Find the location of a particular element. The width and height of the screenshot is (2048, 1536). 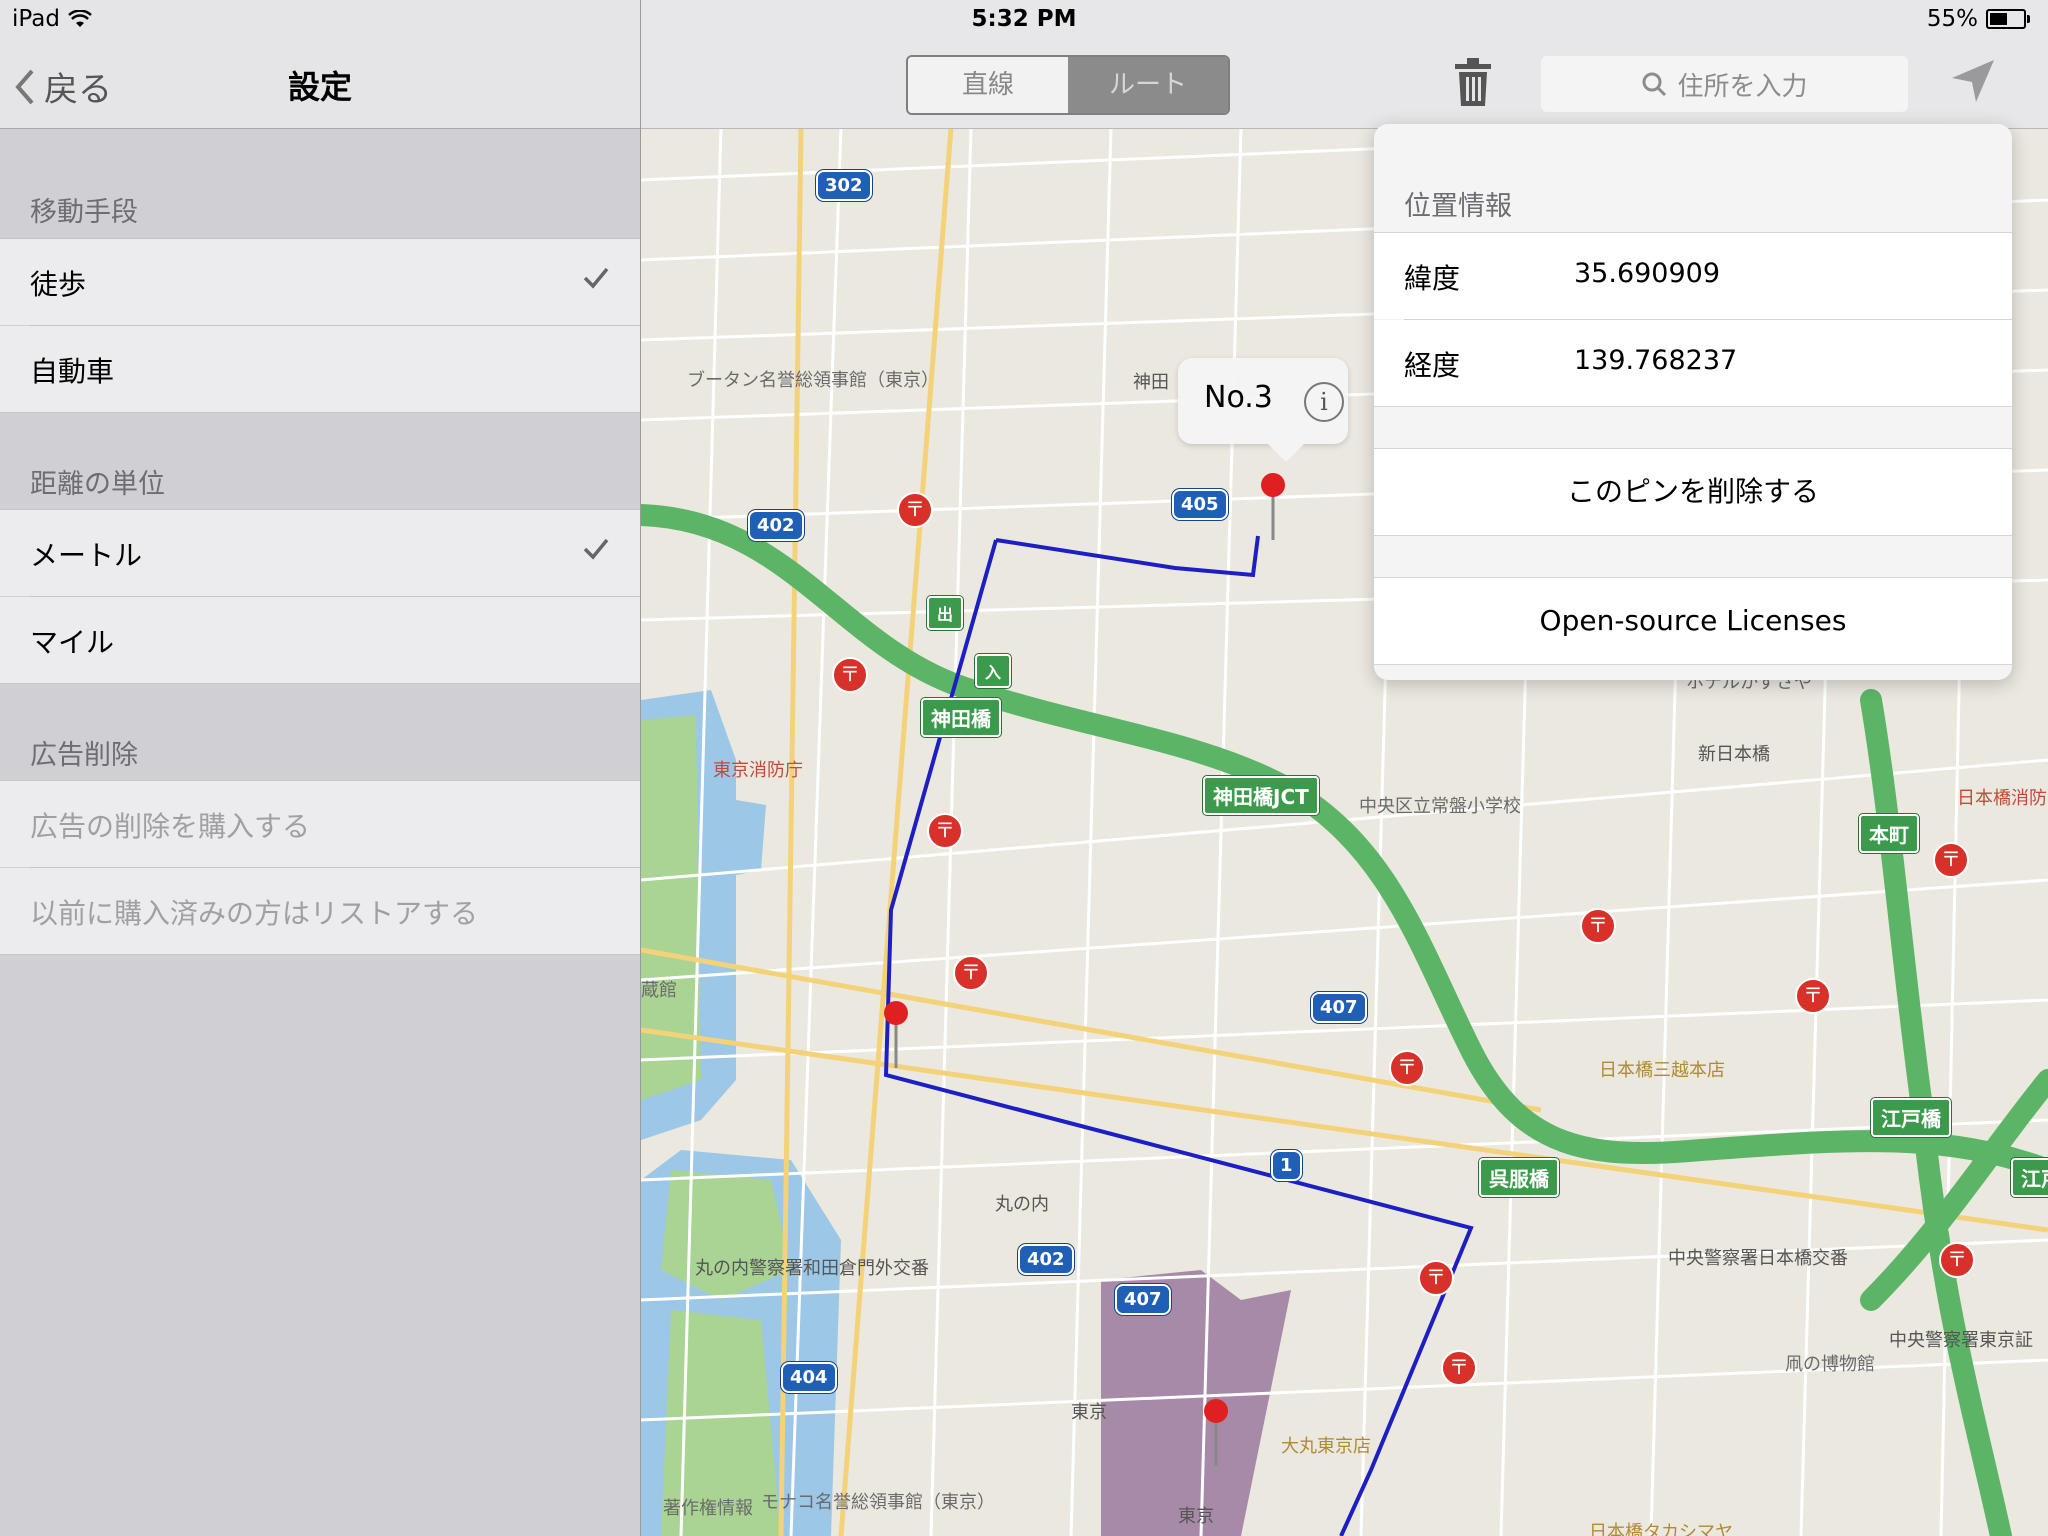

map-label-police-wadakura: 丸の内警察署和田倉門外交番 is located at coordinates (812, 1268).